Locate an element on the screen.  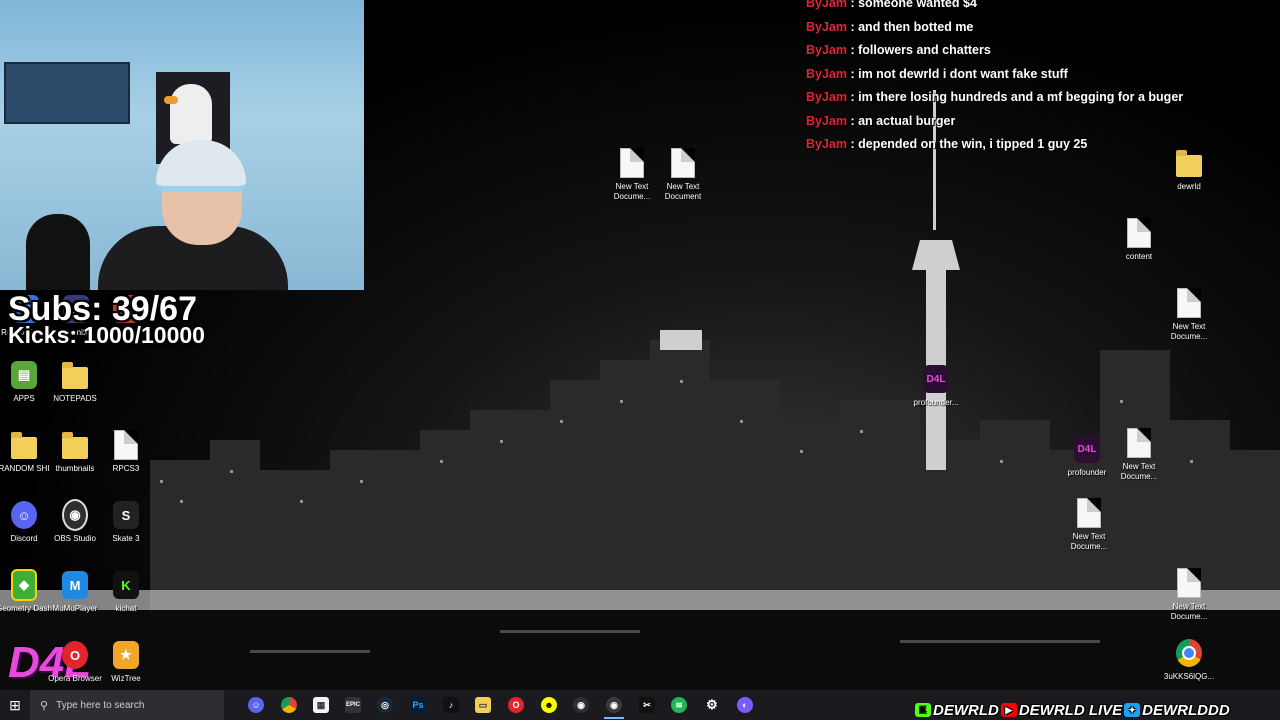
desktop-icon-notepads: NOTEPADS is located at coordinates (75, 382).